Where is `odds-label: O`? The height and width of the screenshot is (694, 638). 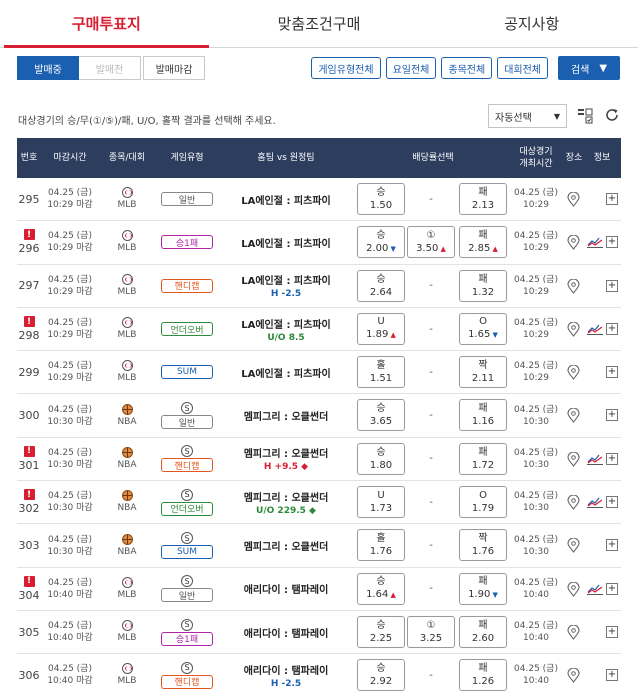 odds-label: O is located at coordinates (483, 322).